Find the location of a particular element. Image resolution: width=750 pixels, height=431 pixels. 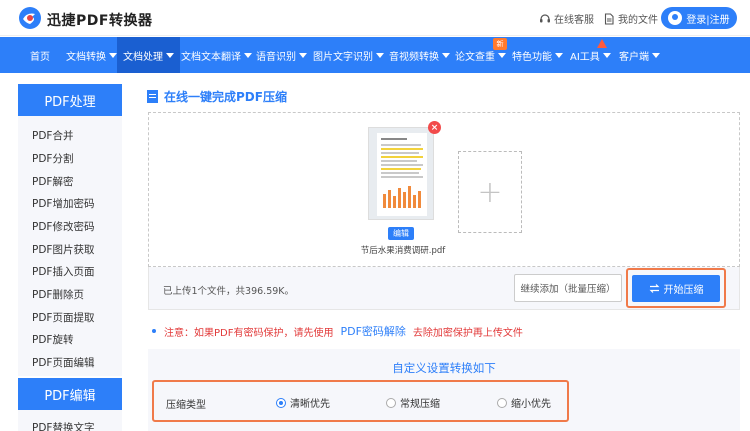

my-files-label: 我的文件 is located at coordinates (638, 20).